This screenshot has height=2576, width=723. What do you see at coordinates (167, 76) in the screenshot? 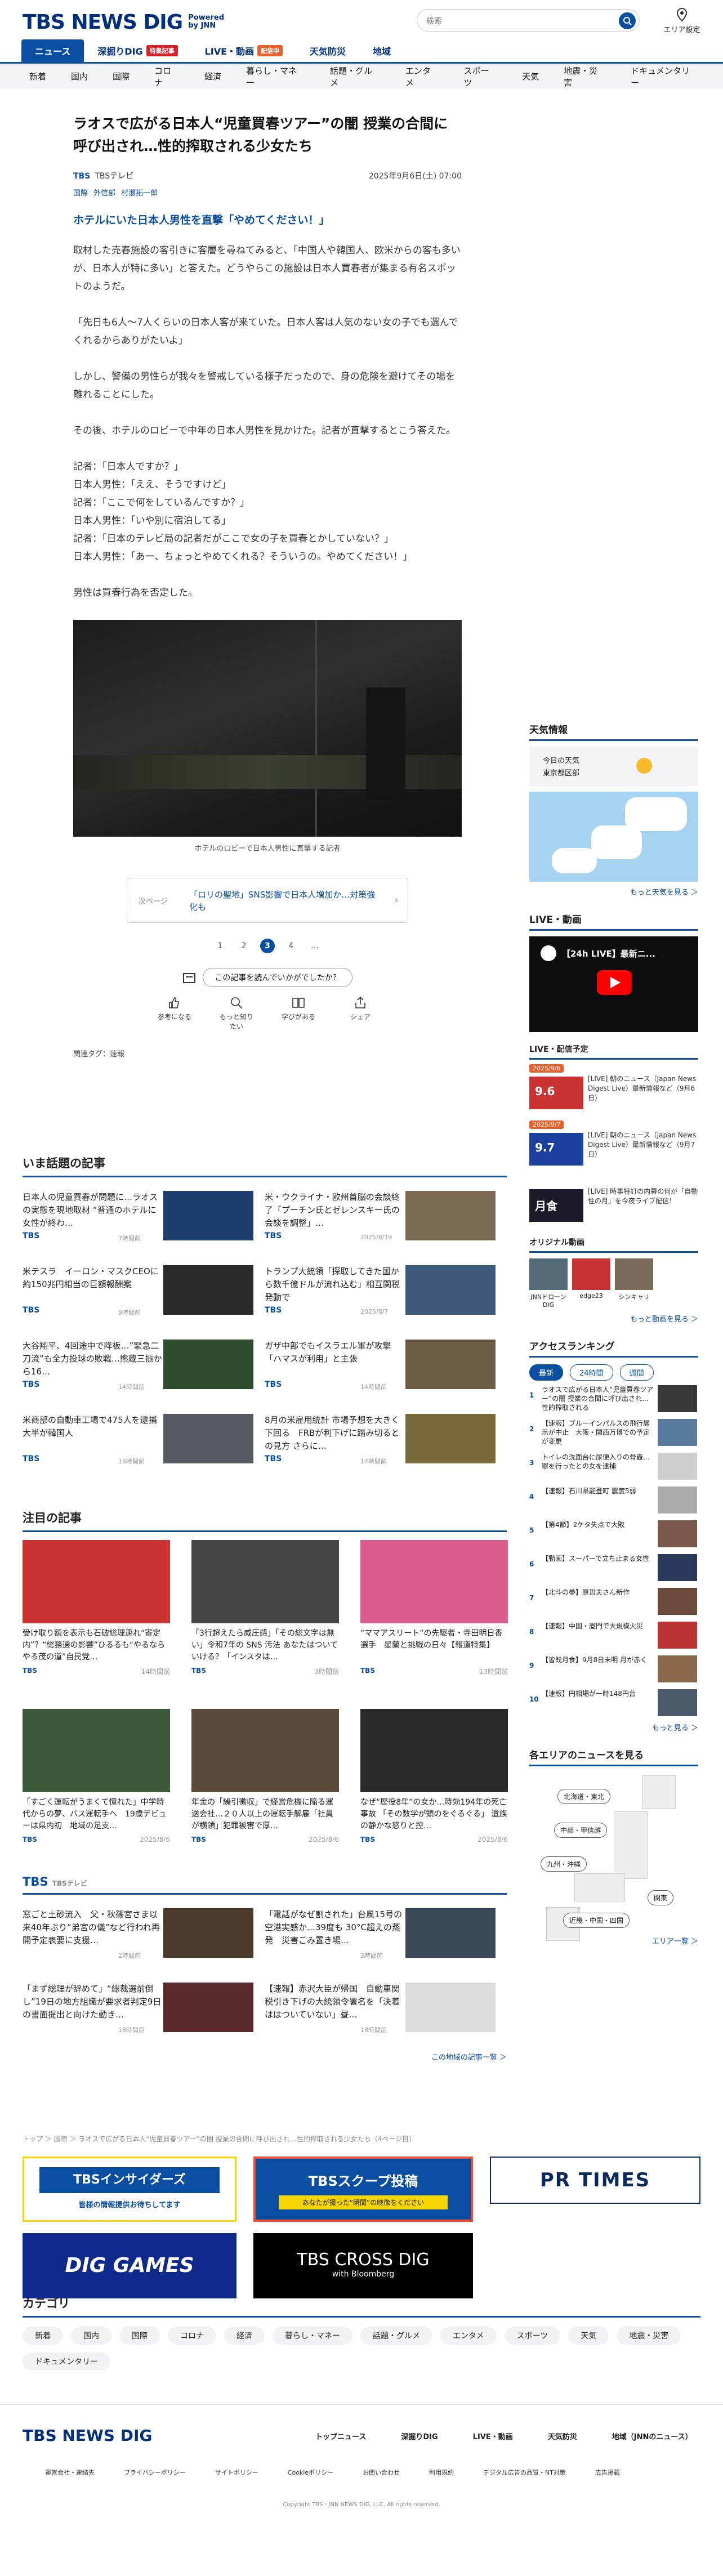
I see `category-link: コロナ` at bounding box center [167, 76].